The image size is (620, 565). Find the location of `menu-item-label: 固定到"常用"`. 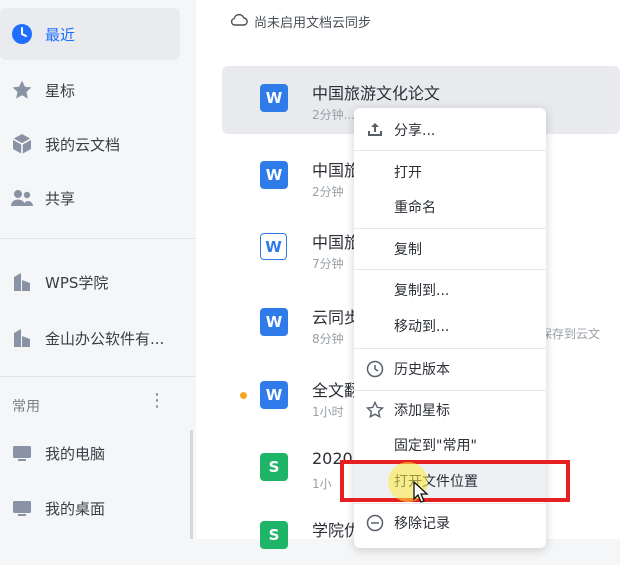

menu-item-label: 固定到"常用" is located at coordinates (435, 446).